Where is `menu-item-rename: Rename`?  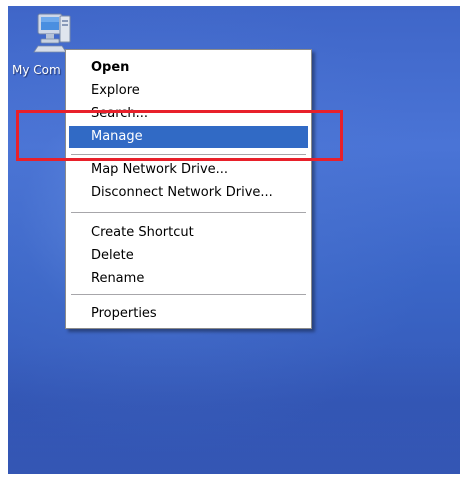 menu-item-rename: Rename is located at coordinates (188, 279).